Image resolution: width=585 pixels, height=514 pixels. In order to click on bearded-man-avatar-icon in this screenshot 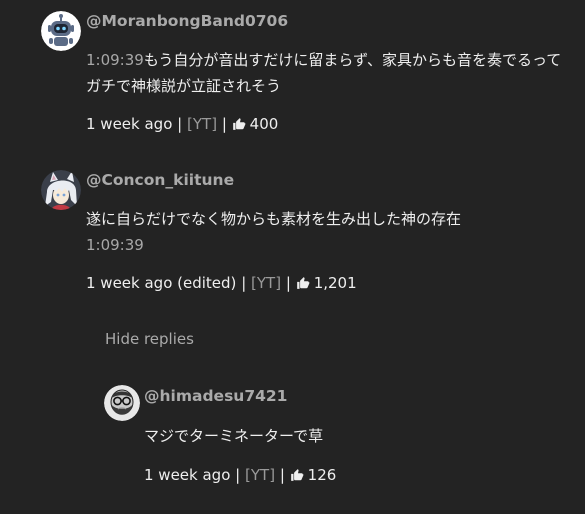, I will do `click(122, 403)`.